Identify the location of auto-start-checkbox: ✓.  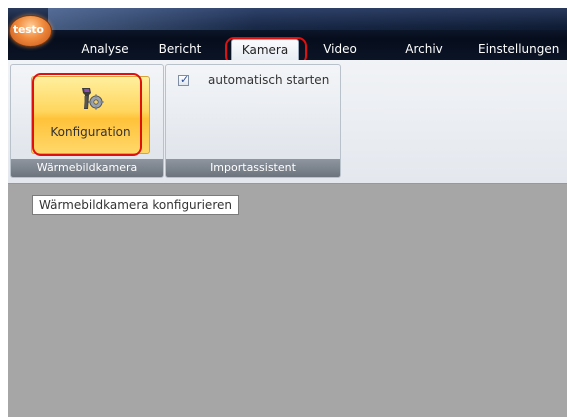
(184, 79).